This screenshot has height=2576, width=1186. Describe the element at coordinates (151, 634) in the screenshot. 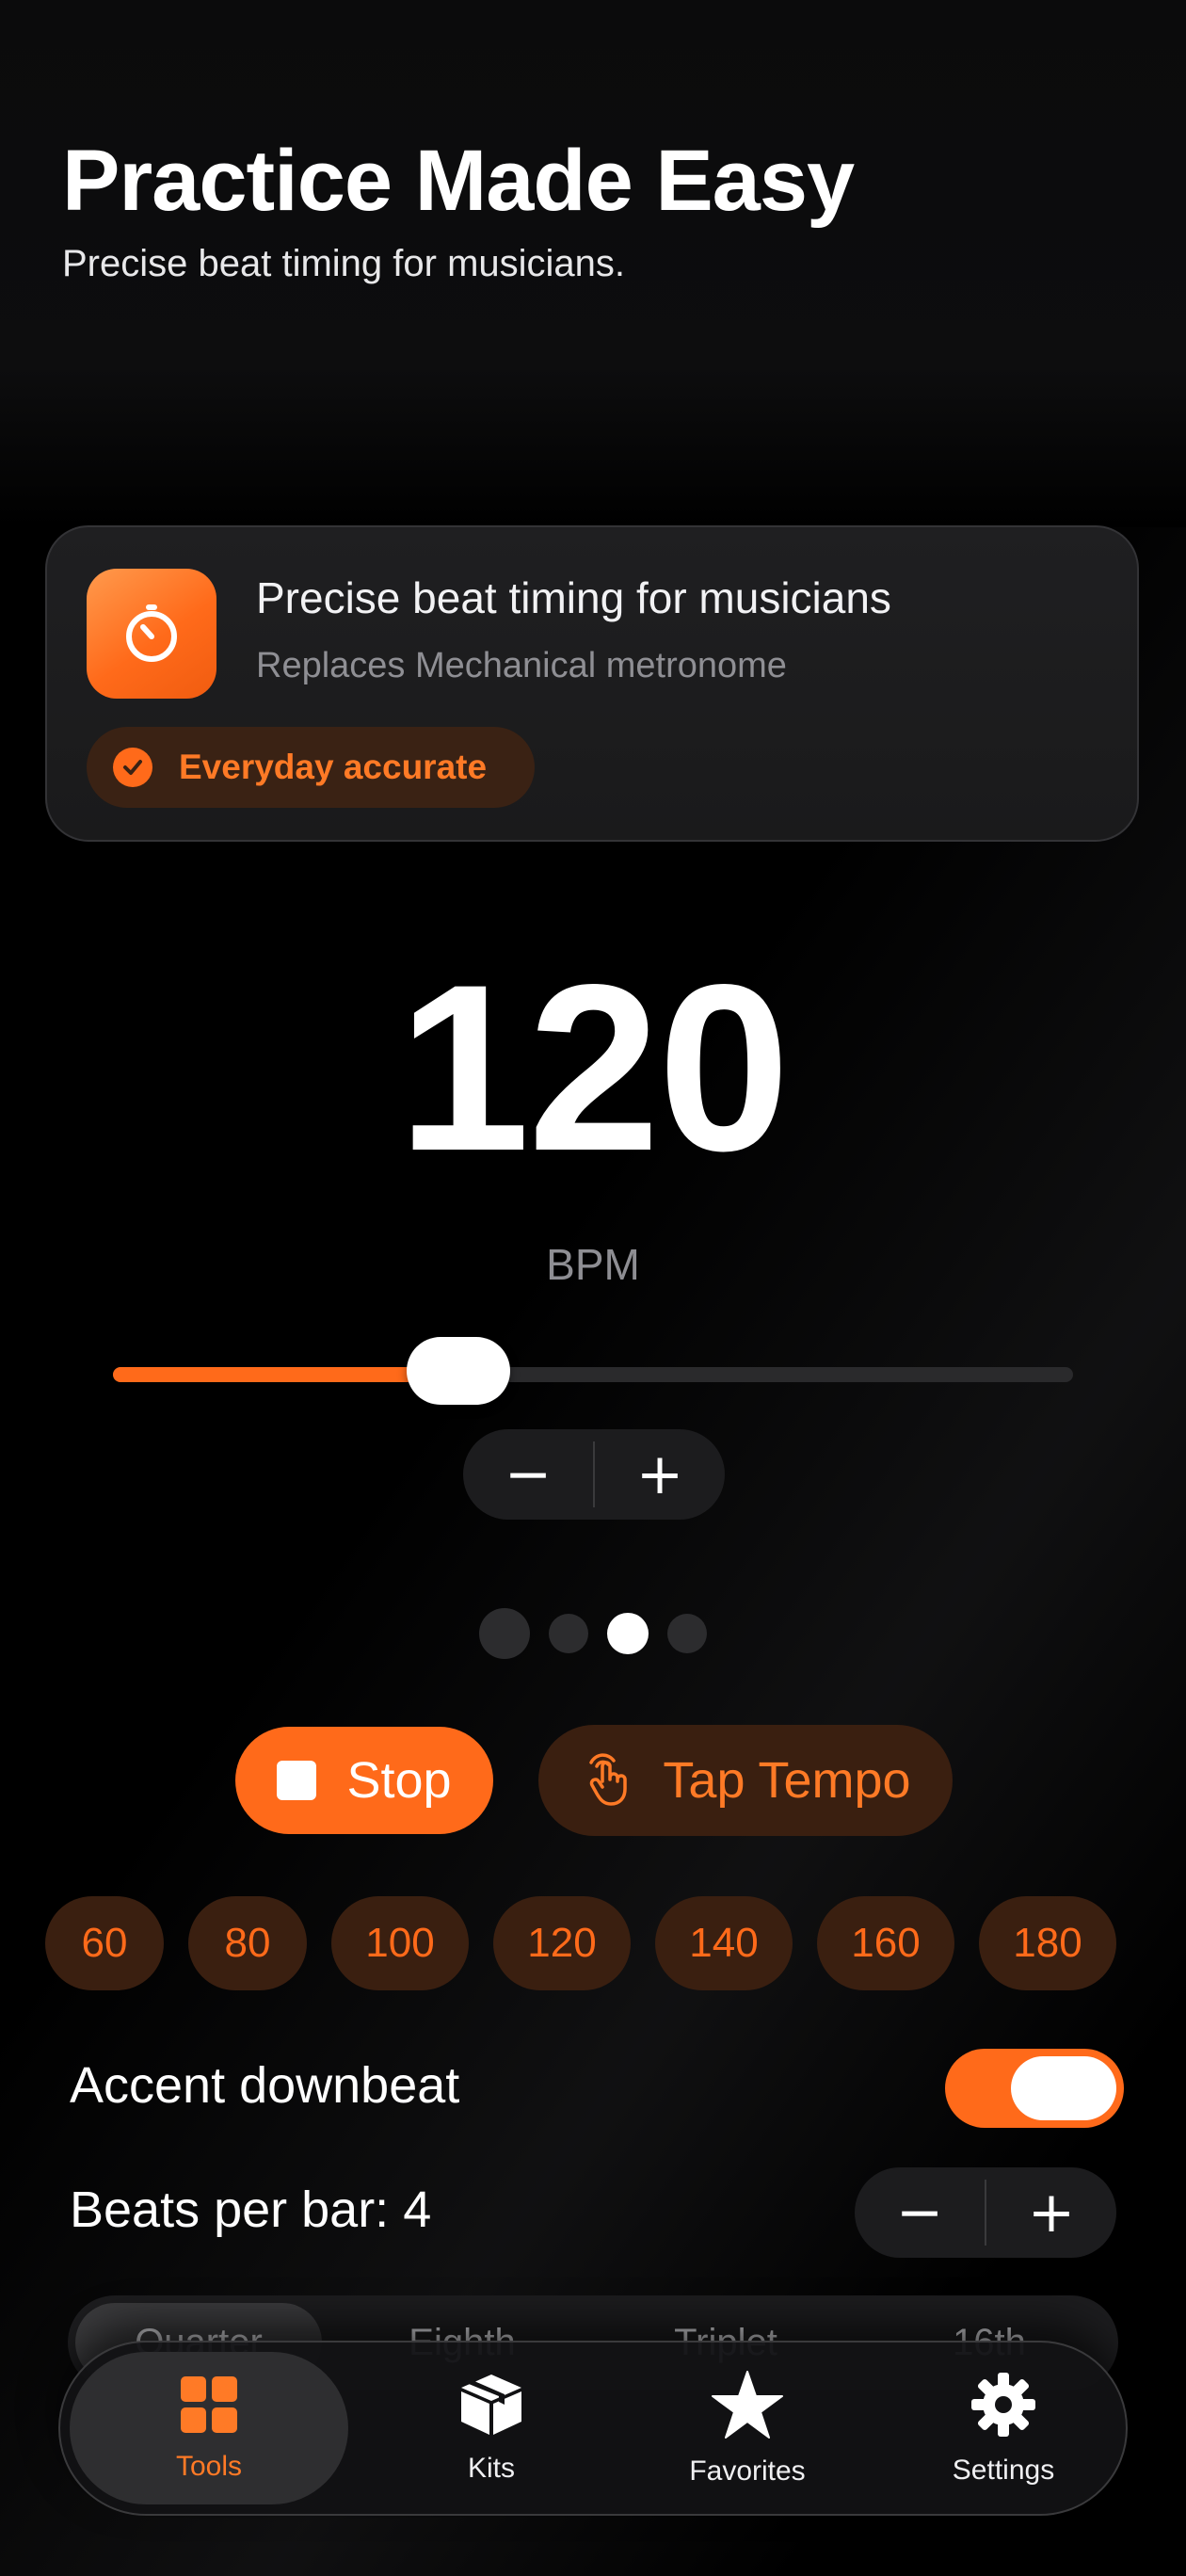

I see `stopwatch-icon` at that location.